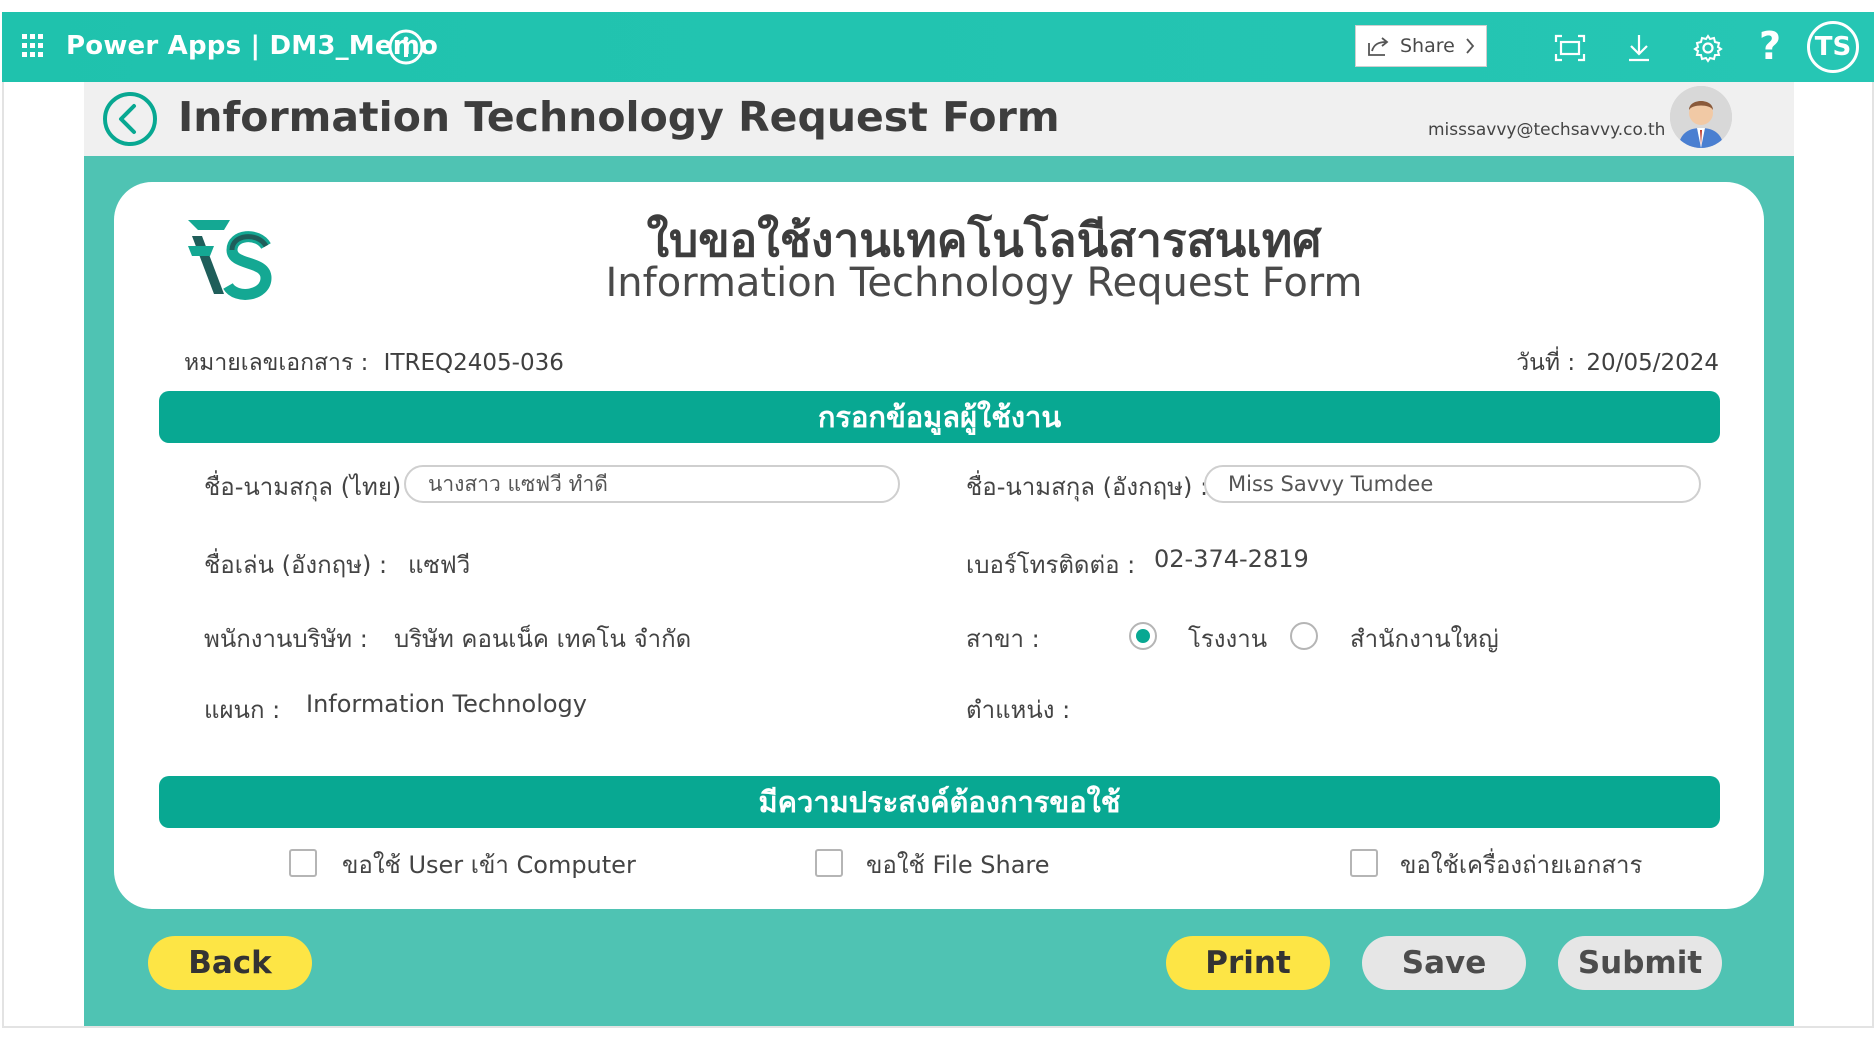  Describe the element at coordinates (1304, 636) in the screenshot. I see `branch-radio-headoffice` at that location.